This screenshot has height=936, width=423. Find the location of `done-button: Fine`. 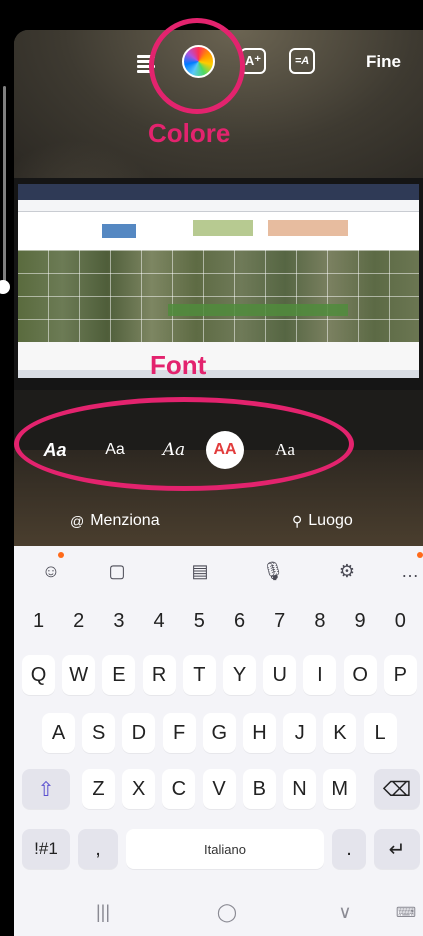

done-button: Fine is located at coordinates (394, 62).